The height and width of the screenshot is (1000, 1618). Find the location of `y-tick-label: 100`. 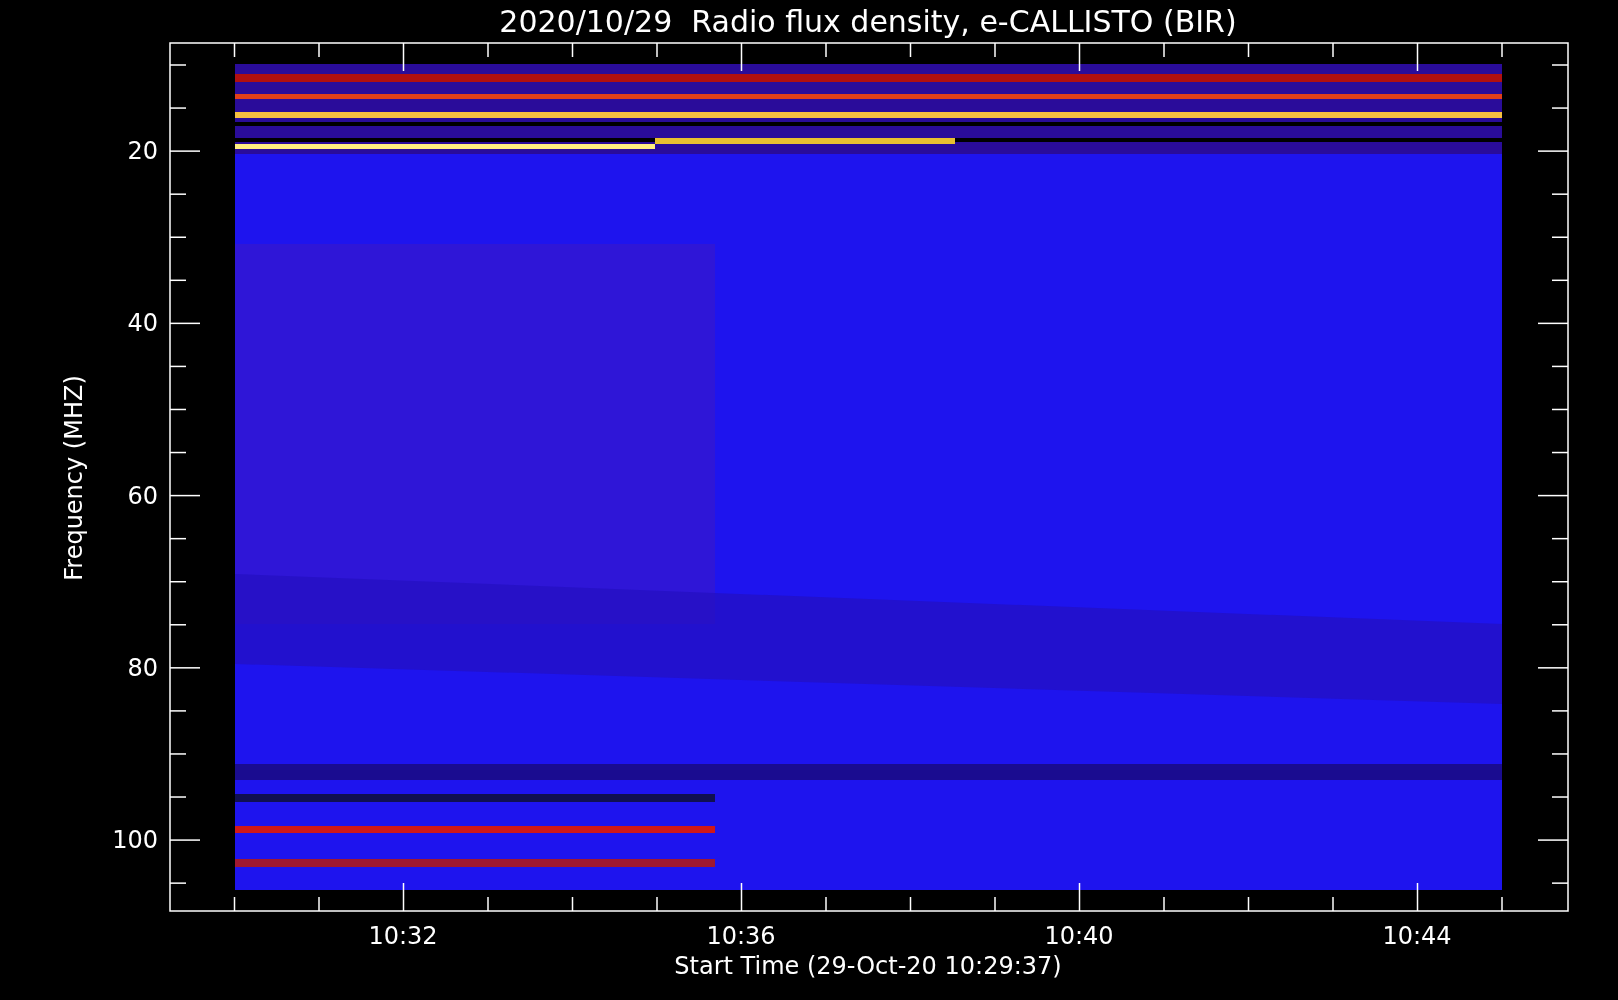

y-tick-label: 100 is located at coordinates (135, 840).